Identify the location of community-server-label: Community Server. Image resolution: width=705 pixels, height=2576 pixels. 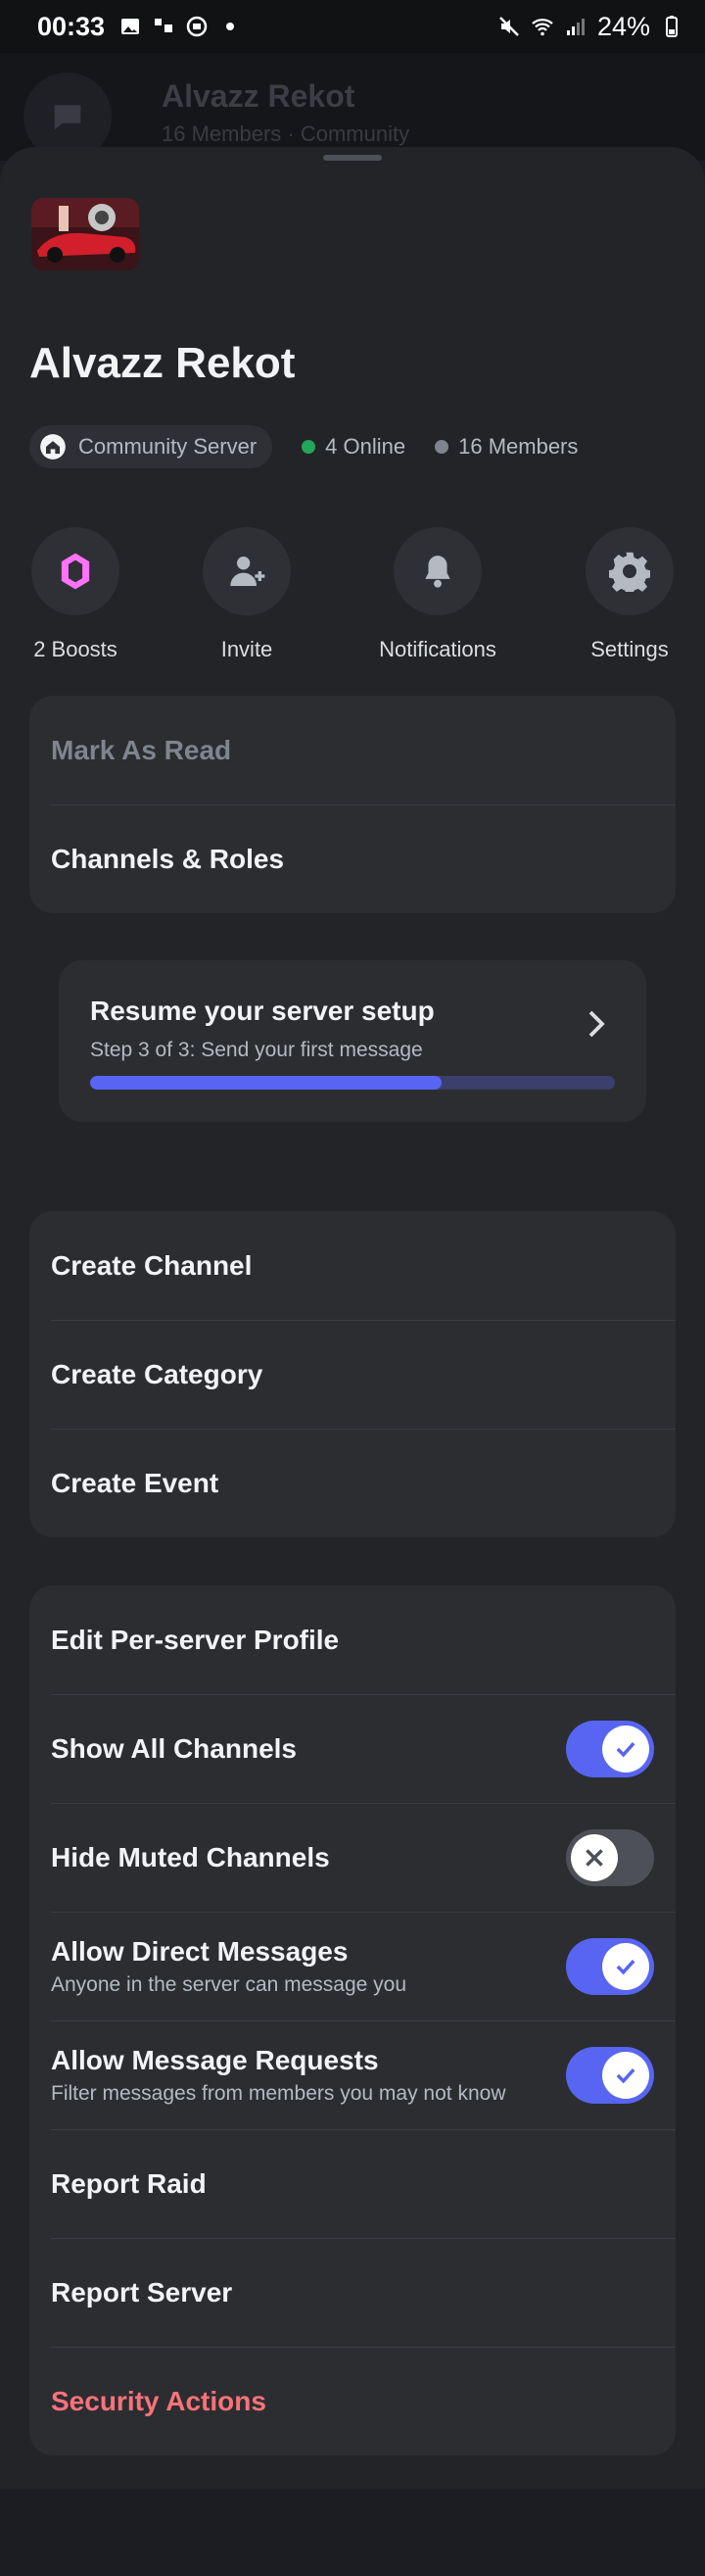
(168, 446).